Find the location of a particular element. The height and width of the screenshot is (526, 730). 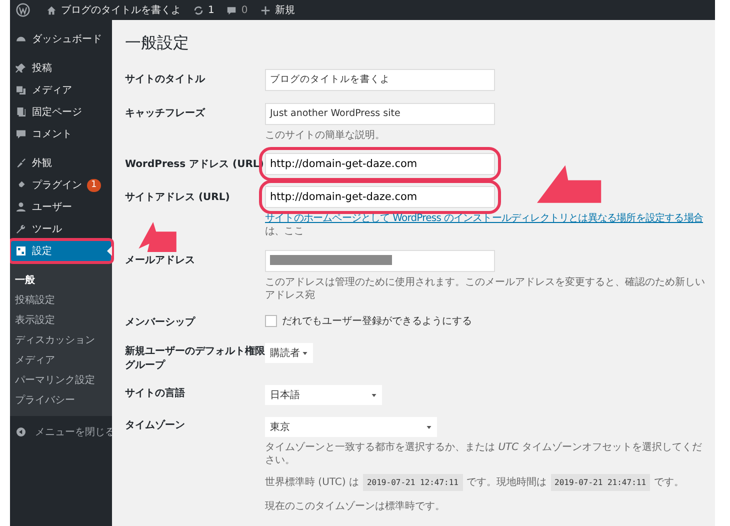

local-time: 2019-07-21 21:47:11 is located at coordinates (600, 482).